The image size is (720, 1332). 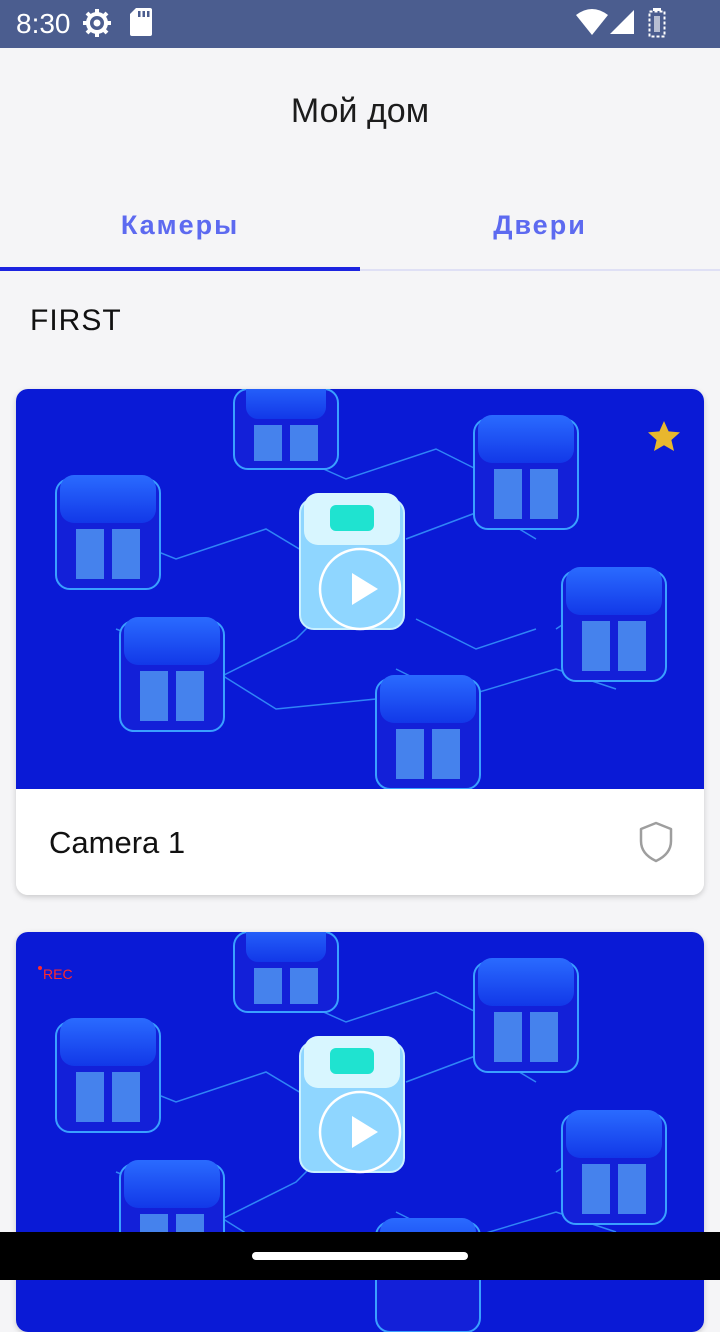 I want to click on rec-label: REC, so click(x=58, y=974).